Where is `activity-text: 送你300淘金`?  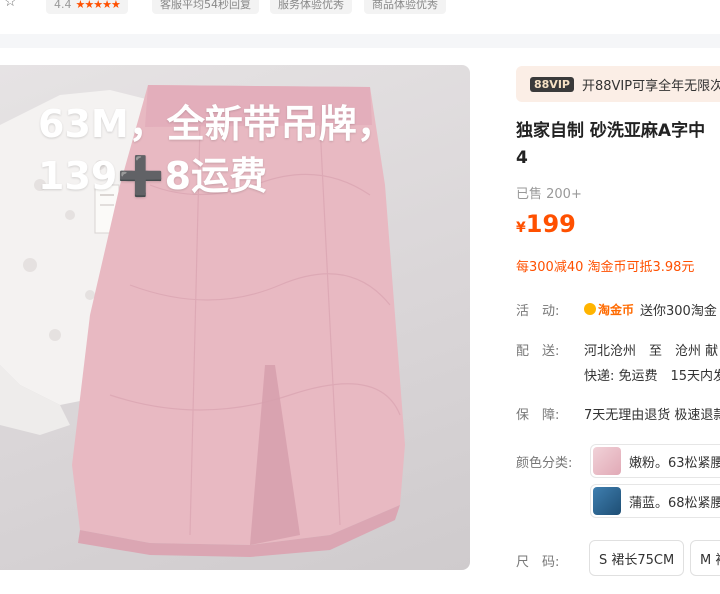
activity-text: 送你300淘金 is located at coordinates (678, 311).